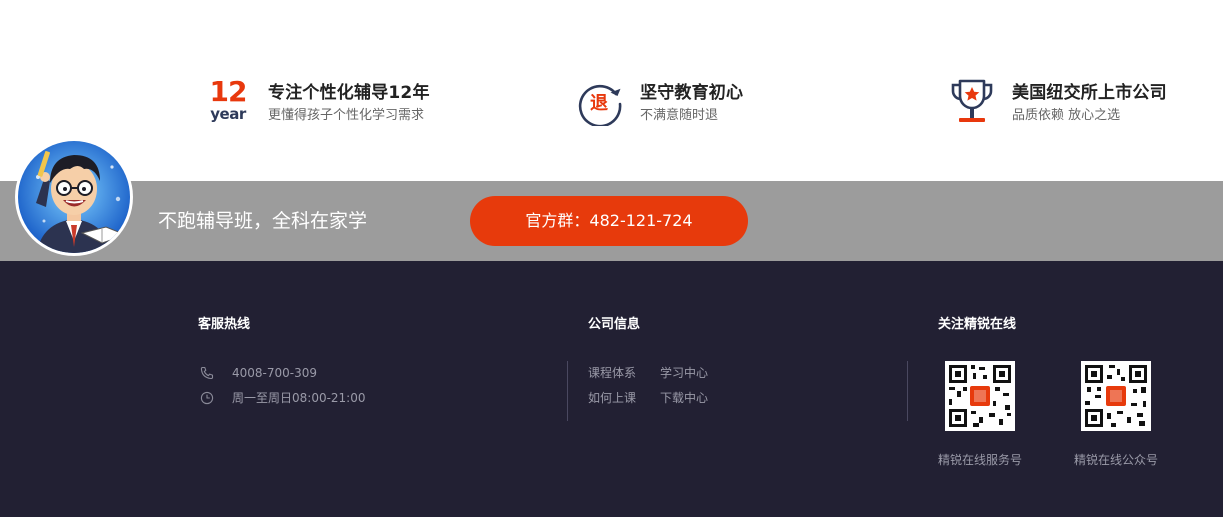  I want to click on feature-title: 美国纽交所上市公司, so click(1089, 93).